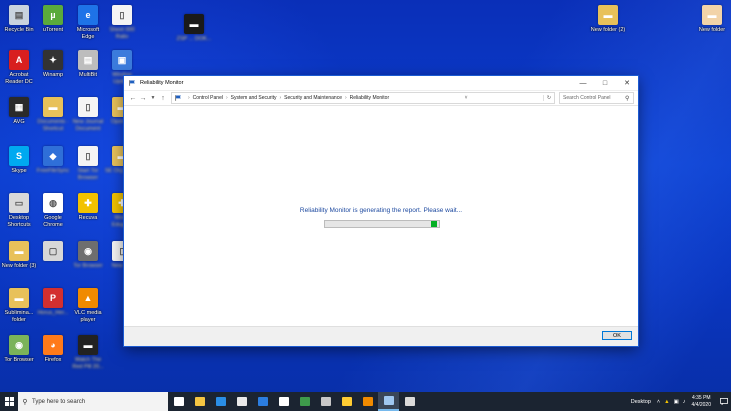 The width and height of the screenshot is (731, 411). I want to click on breadcrumb-security-and-maintenance: Security and Maintenance, so click(313, 98).